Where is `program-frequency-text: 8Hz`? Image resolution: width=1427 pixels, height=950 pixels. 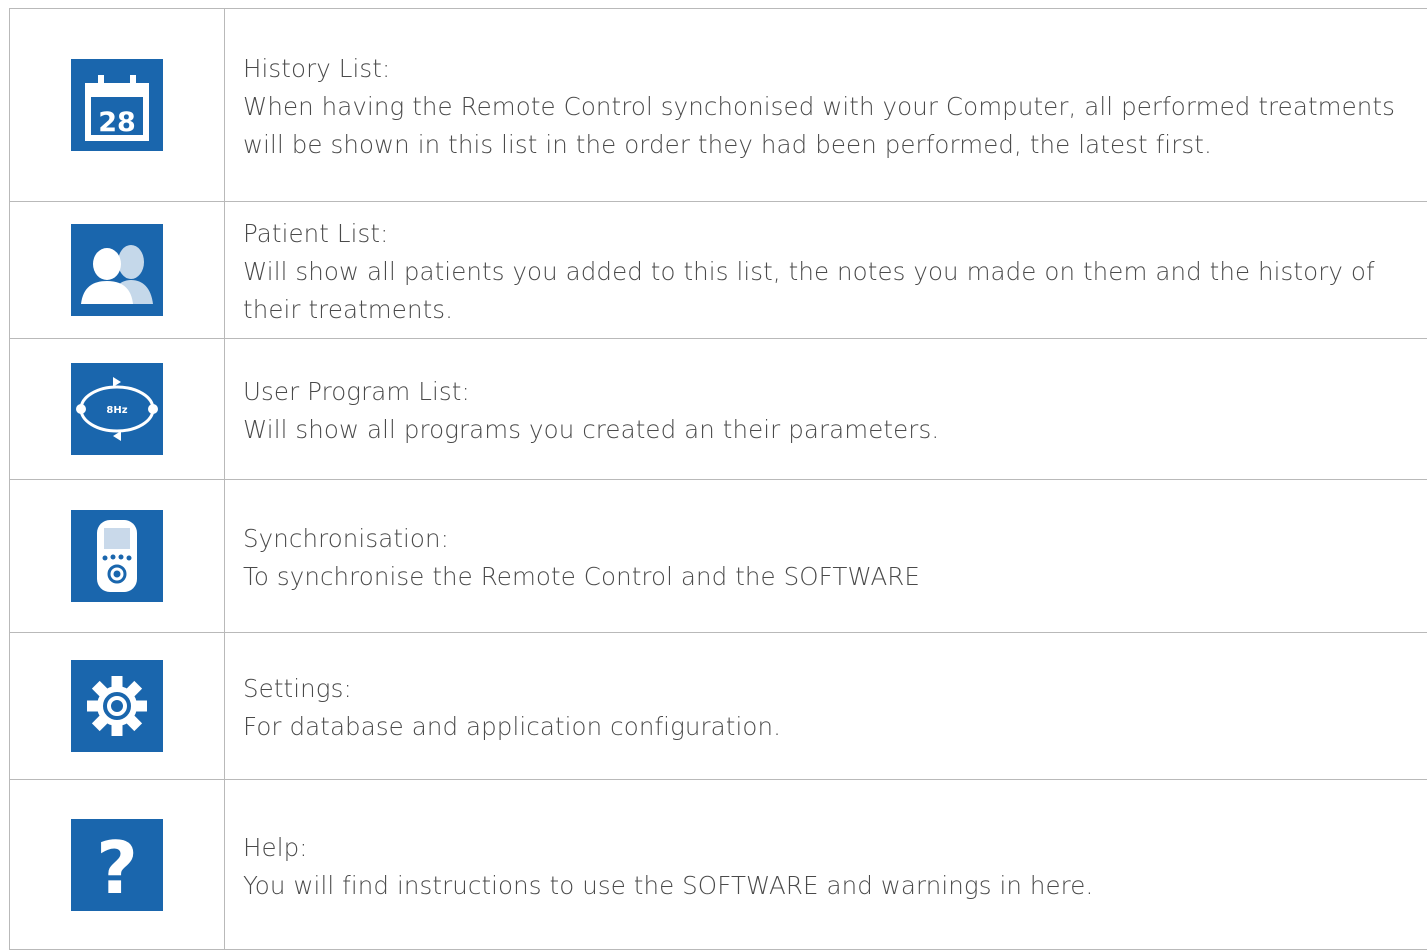 program-frequency-text: 8Hz is located at coordinates (116, 410).